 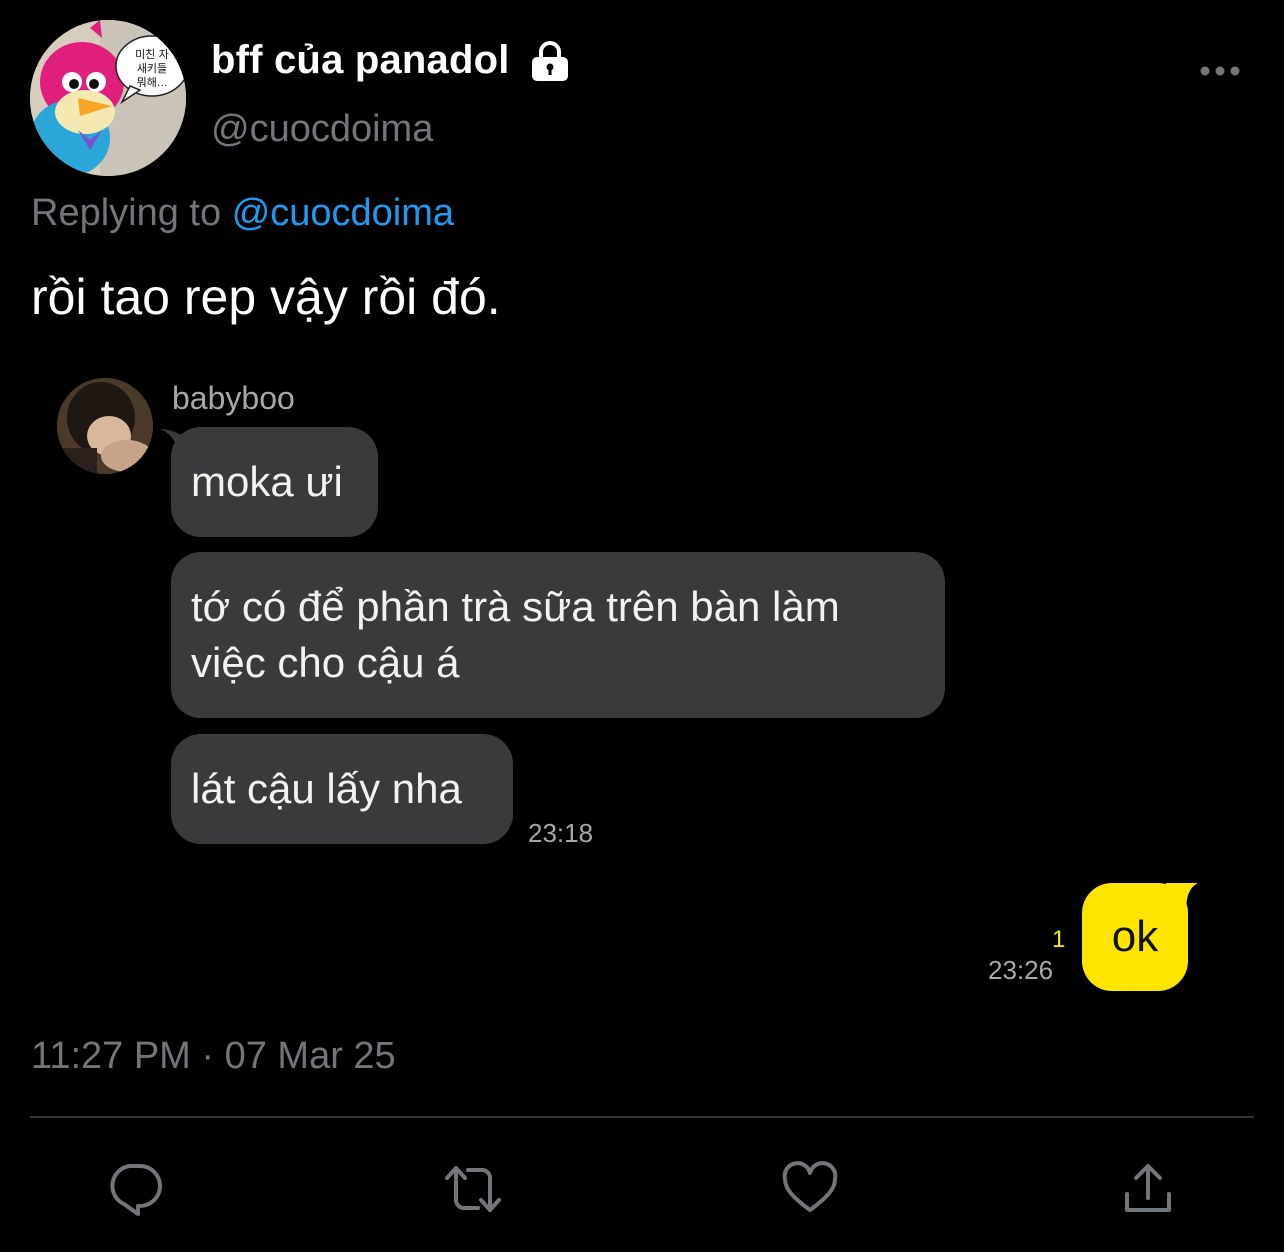 What do you see at coordinates (642, 1117) in the screenshot?
I see `divider` at bounding box center [642, 1117].